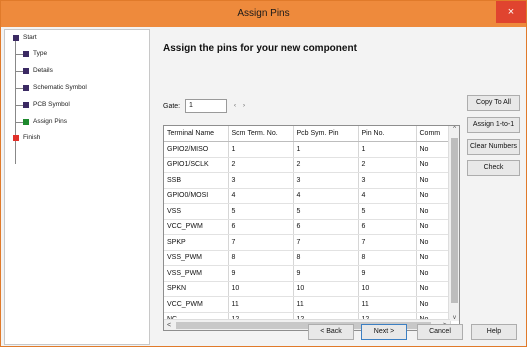 The image size is (527, 347). What do you see at coordinates (196, 242) in the screenshot?
I see `table-cell: SPKP` at bounding box center [196, 242].